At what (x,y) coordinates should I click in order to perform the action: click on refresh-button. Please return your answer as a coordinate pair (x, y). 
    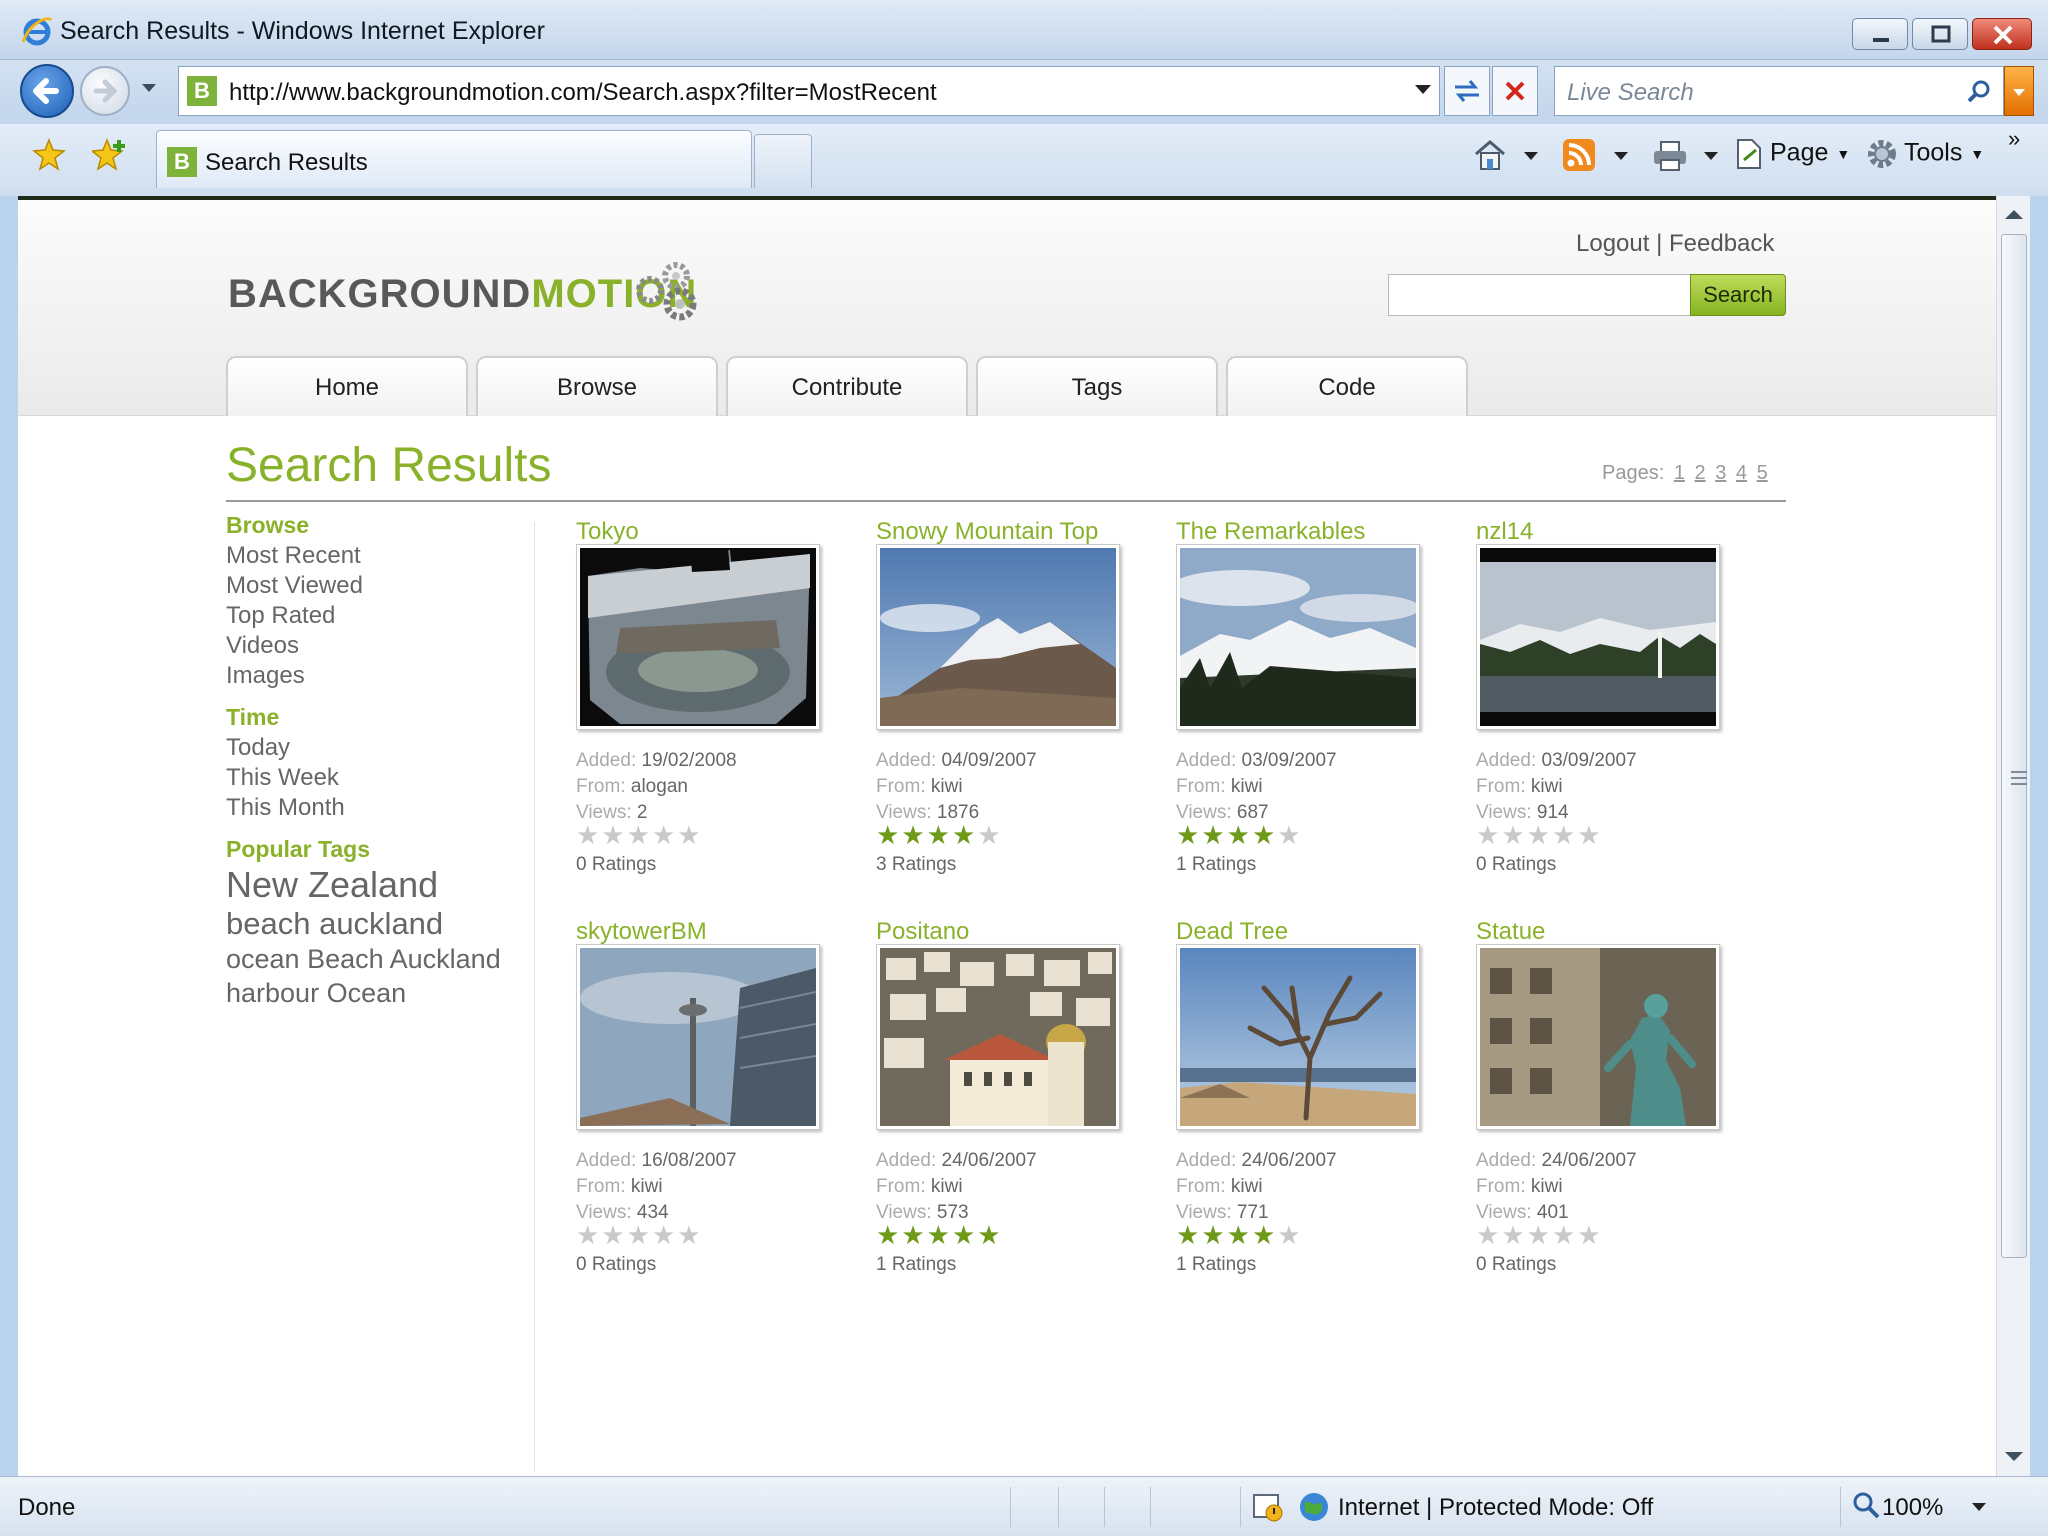
    Looking at the image, I should click on (1467, 91).